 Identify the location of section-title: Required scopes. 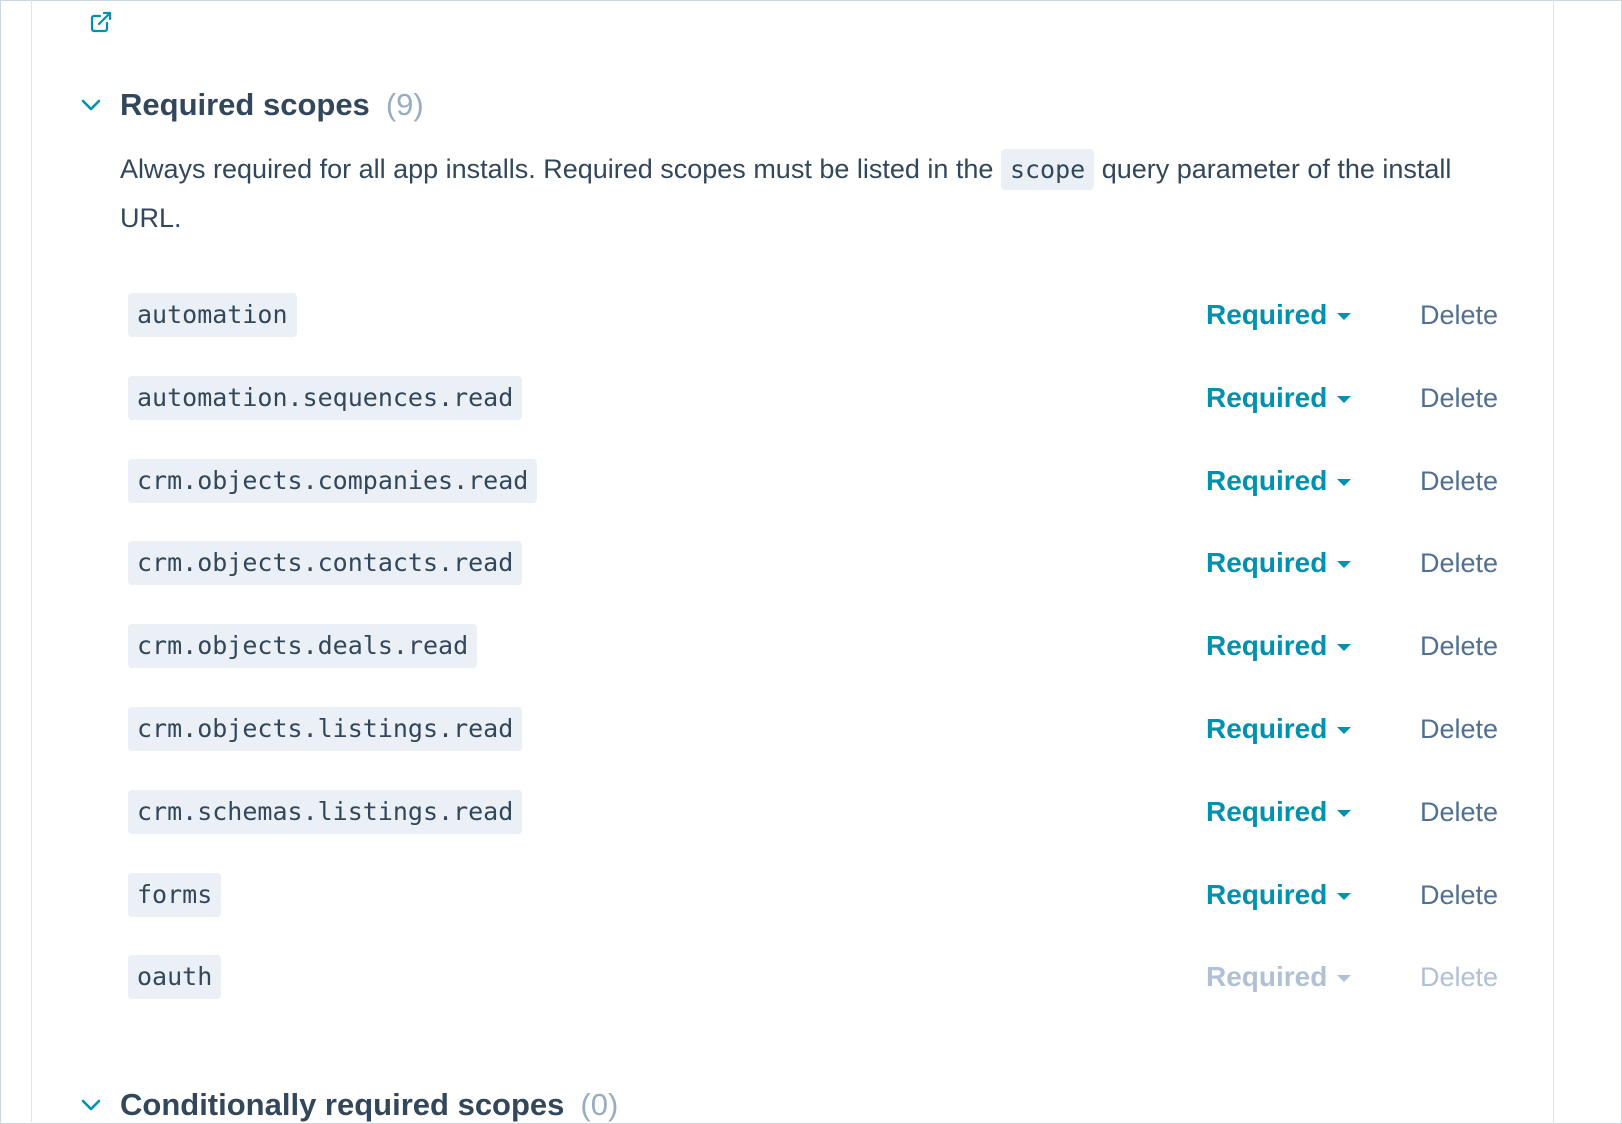
(245, 104).